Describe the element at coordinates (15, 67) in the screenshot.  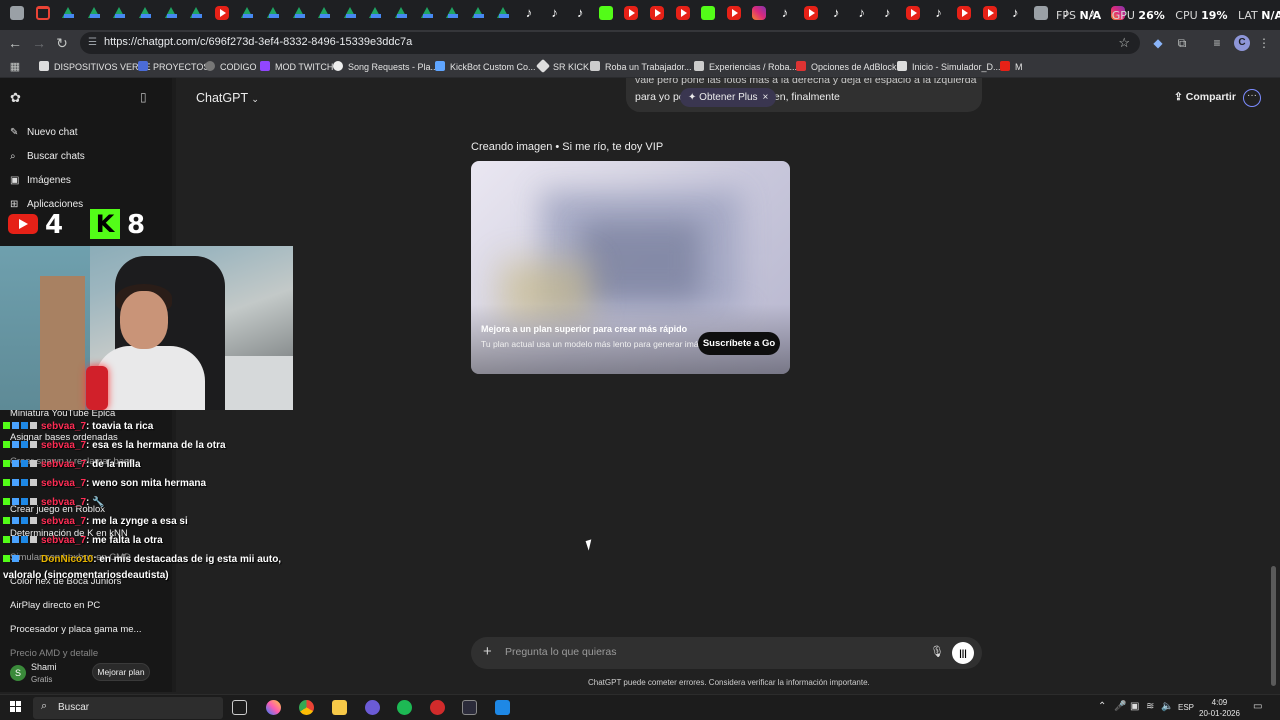
I see `apps-grid-icon: ▦` at that location.